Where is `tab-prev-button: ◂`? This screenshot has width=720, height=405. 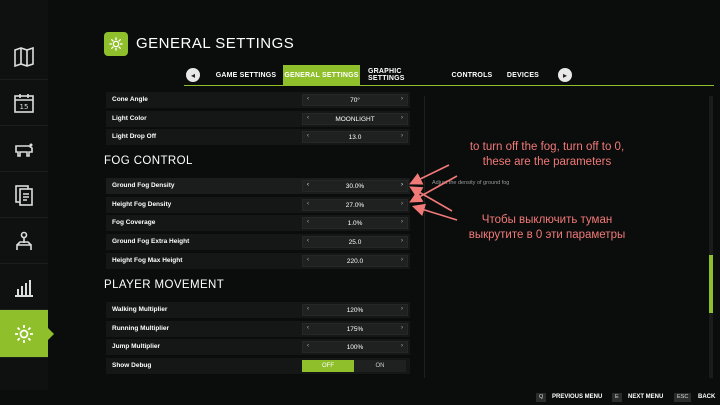 tab-prev-button: ◂ is located at coordinates (193, 75).